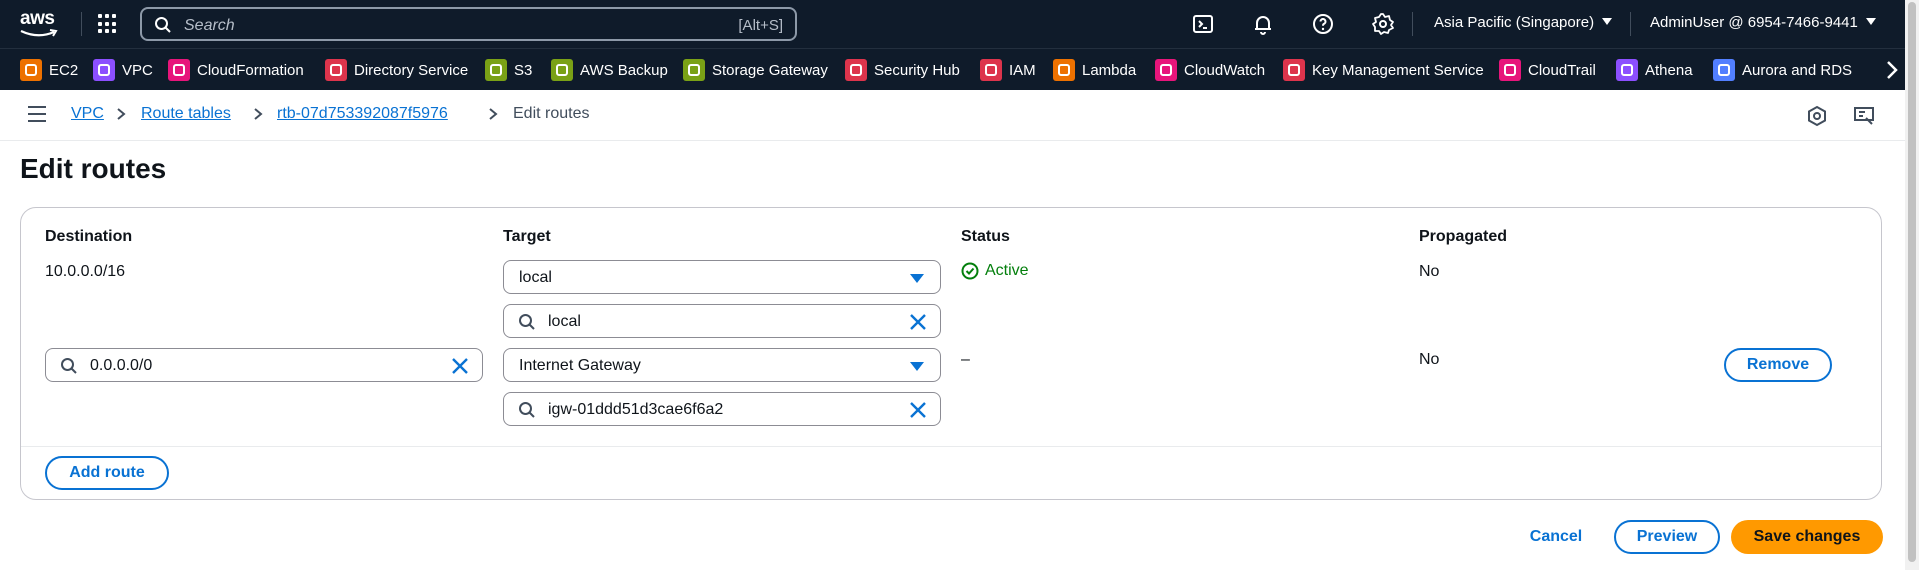 The height and width of the screenshot is (570, 1919). I want to click on aws-logo-text: aws, so click(37, 18).